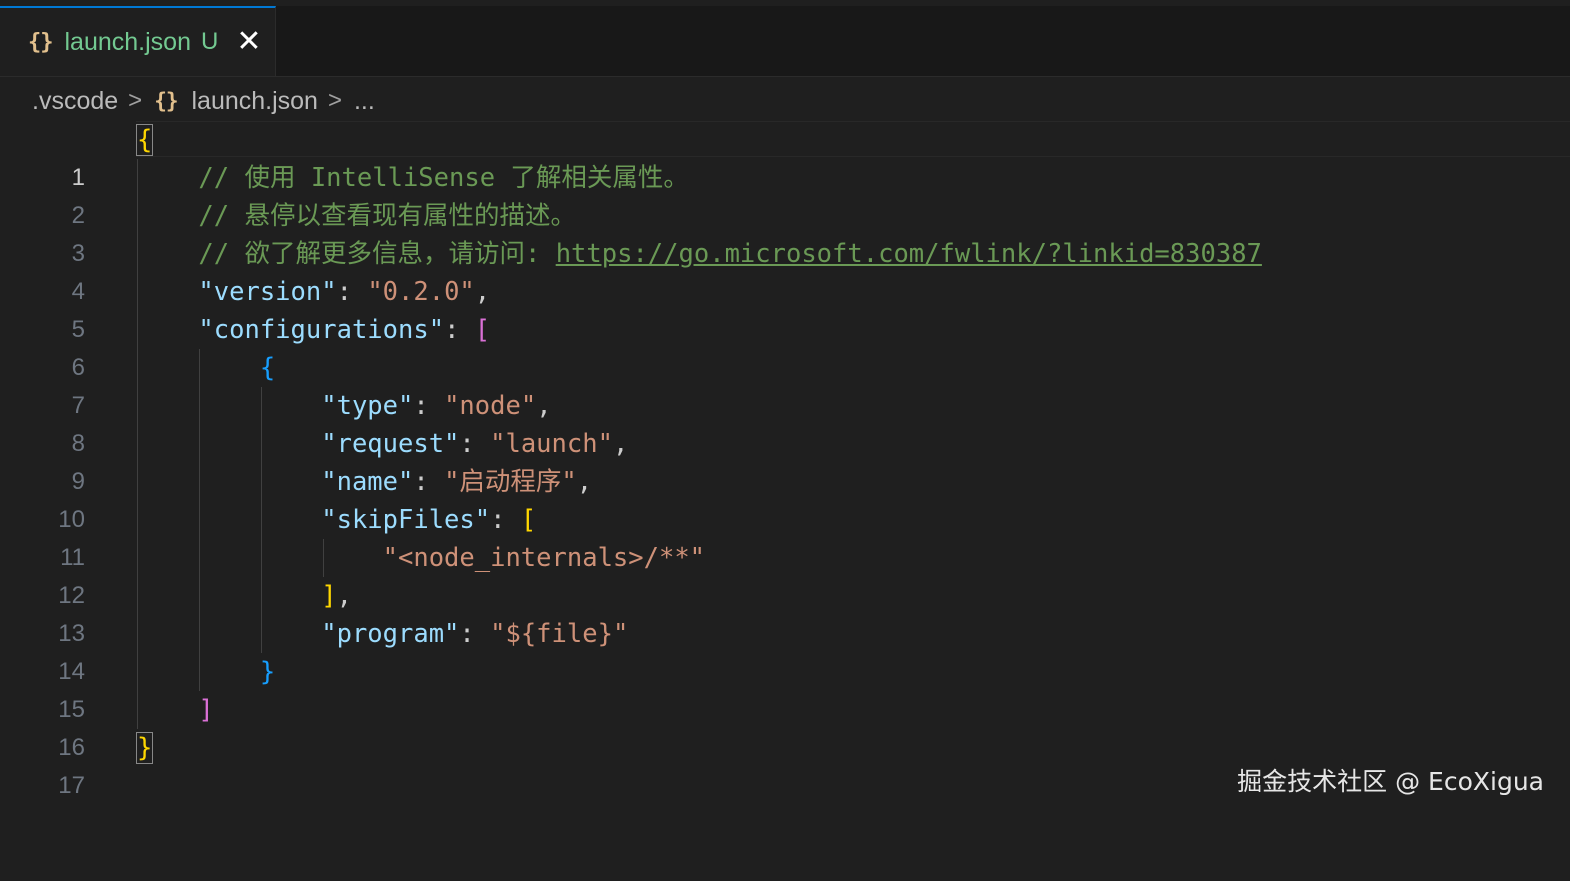 Image resolution: width=1570 pixels, height=881 pixels. What do you see at coordinates (390, 444) in the screenshot?
I see `json-key: "request"` at bounding box center [390, 444].